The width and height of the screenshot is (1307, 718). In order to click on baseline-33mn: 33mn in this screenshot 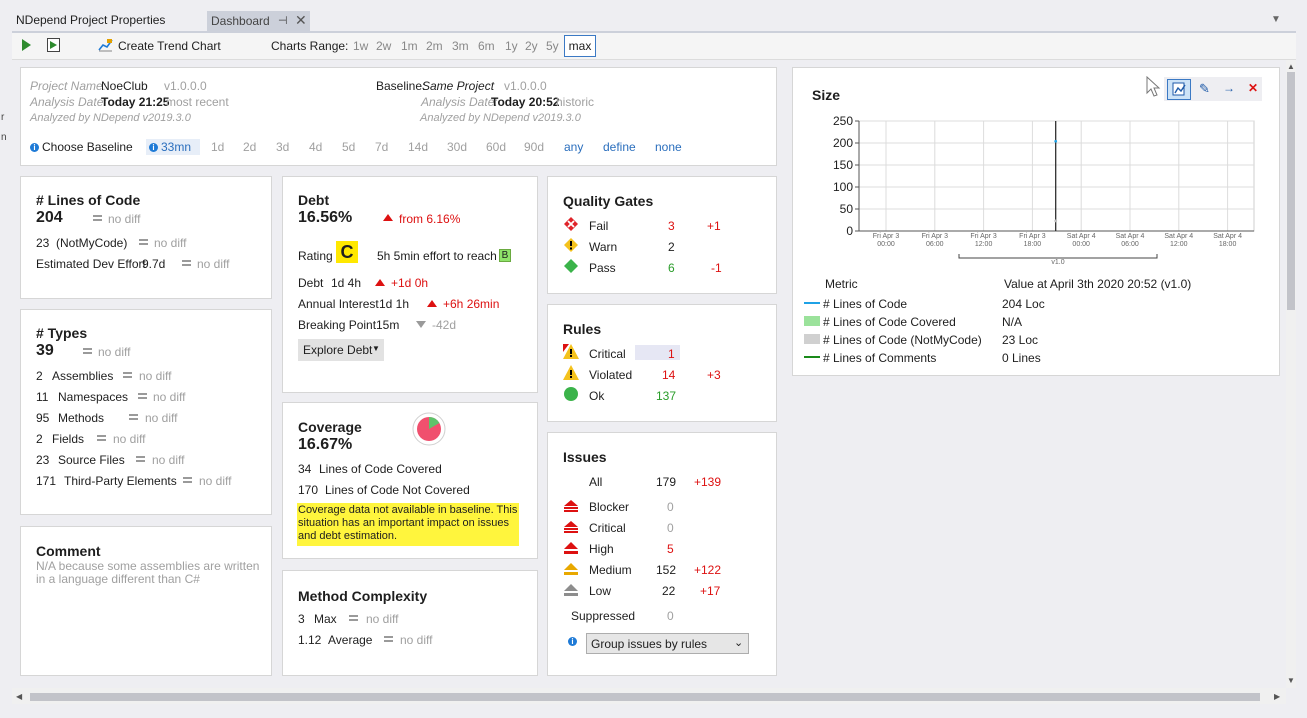, I will do `click(176, 147)`.